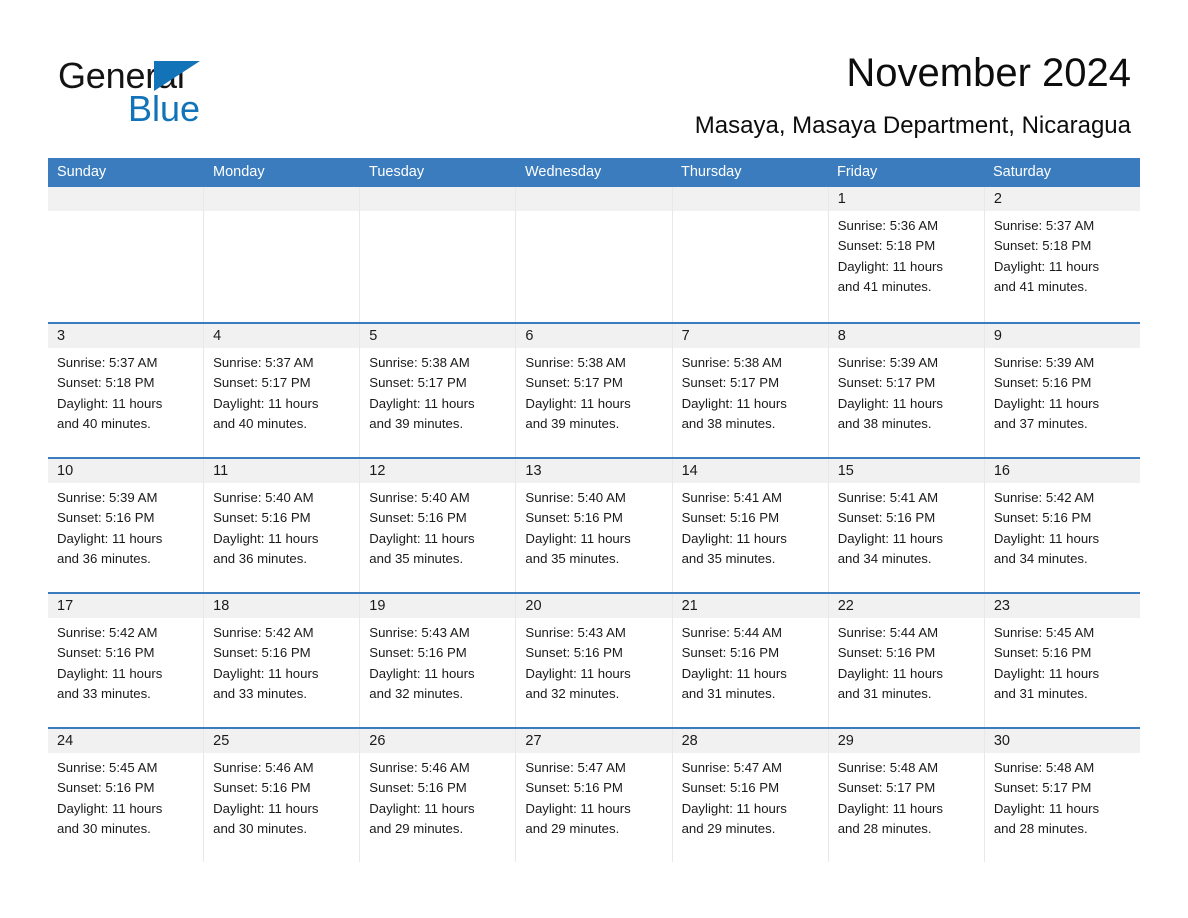 The height and width of the screenshot is (918, 1188). Describe the element at coordinates (575, 767) in the screenshot. I see `sunrise-text: Sunrise: 5:47 AM` at that location.